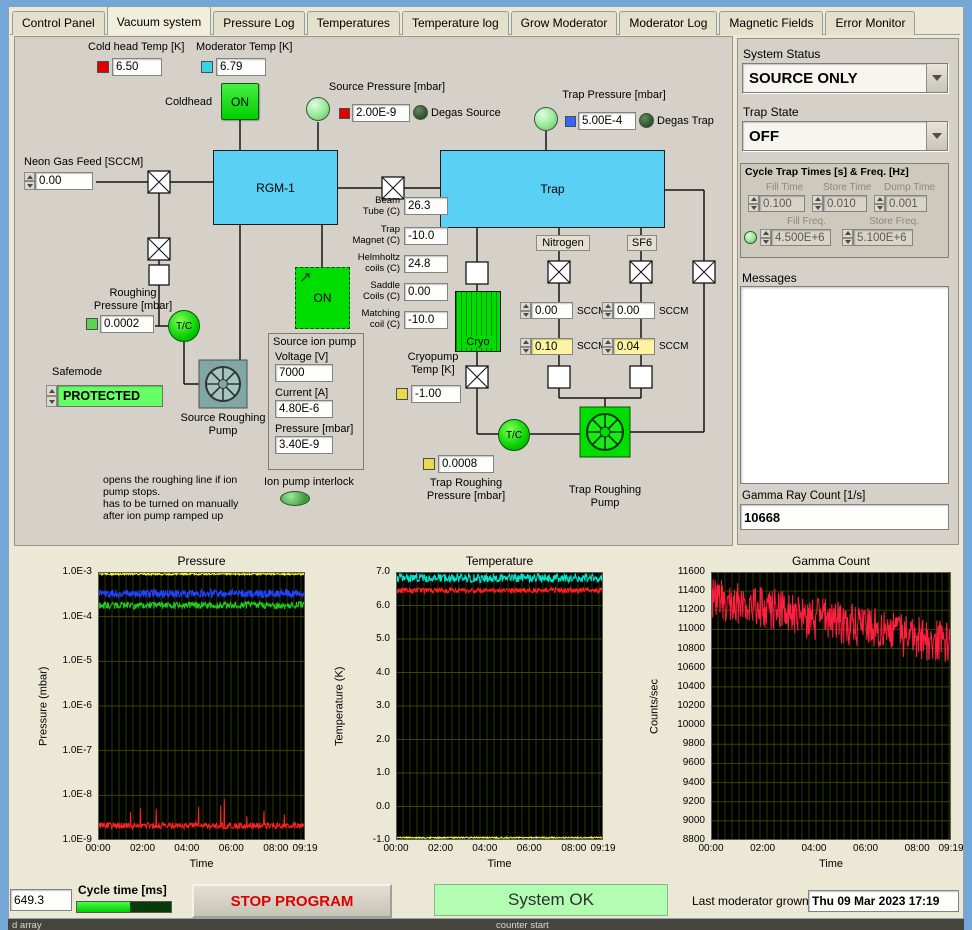 The image size is (972, 930). I want to click on n2-setpoint-input: 0.10, so click(552, 346).